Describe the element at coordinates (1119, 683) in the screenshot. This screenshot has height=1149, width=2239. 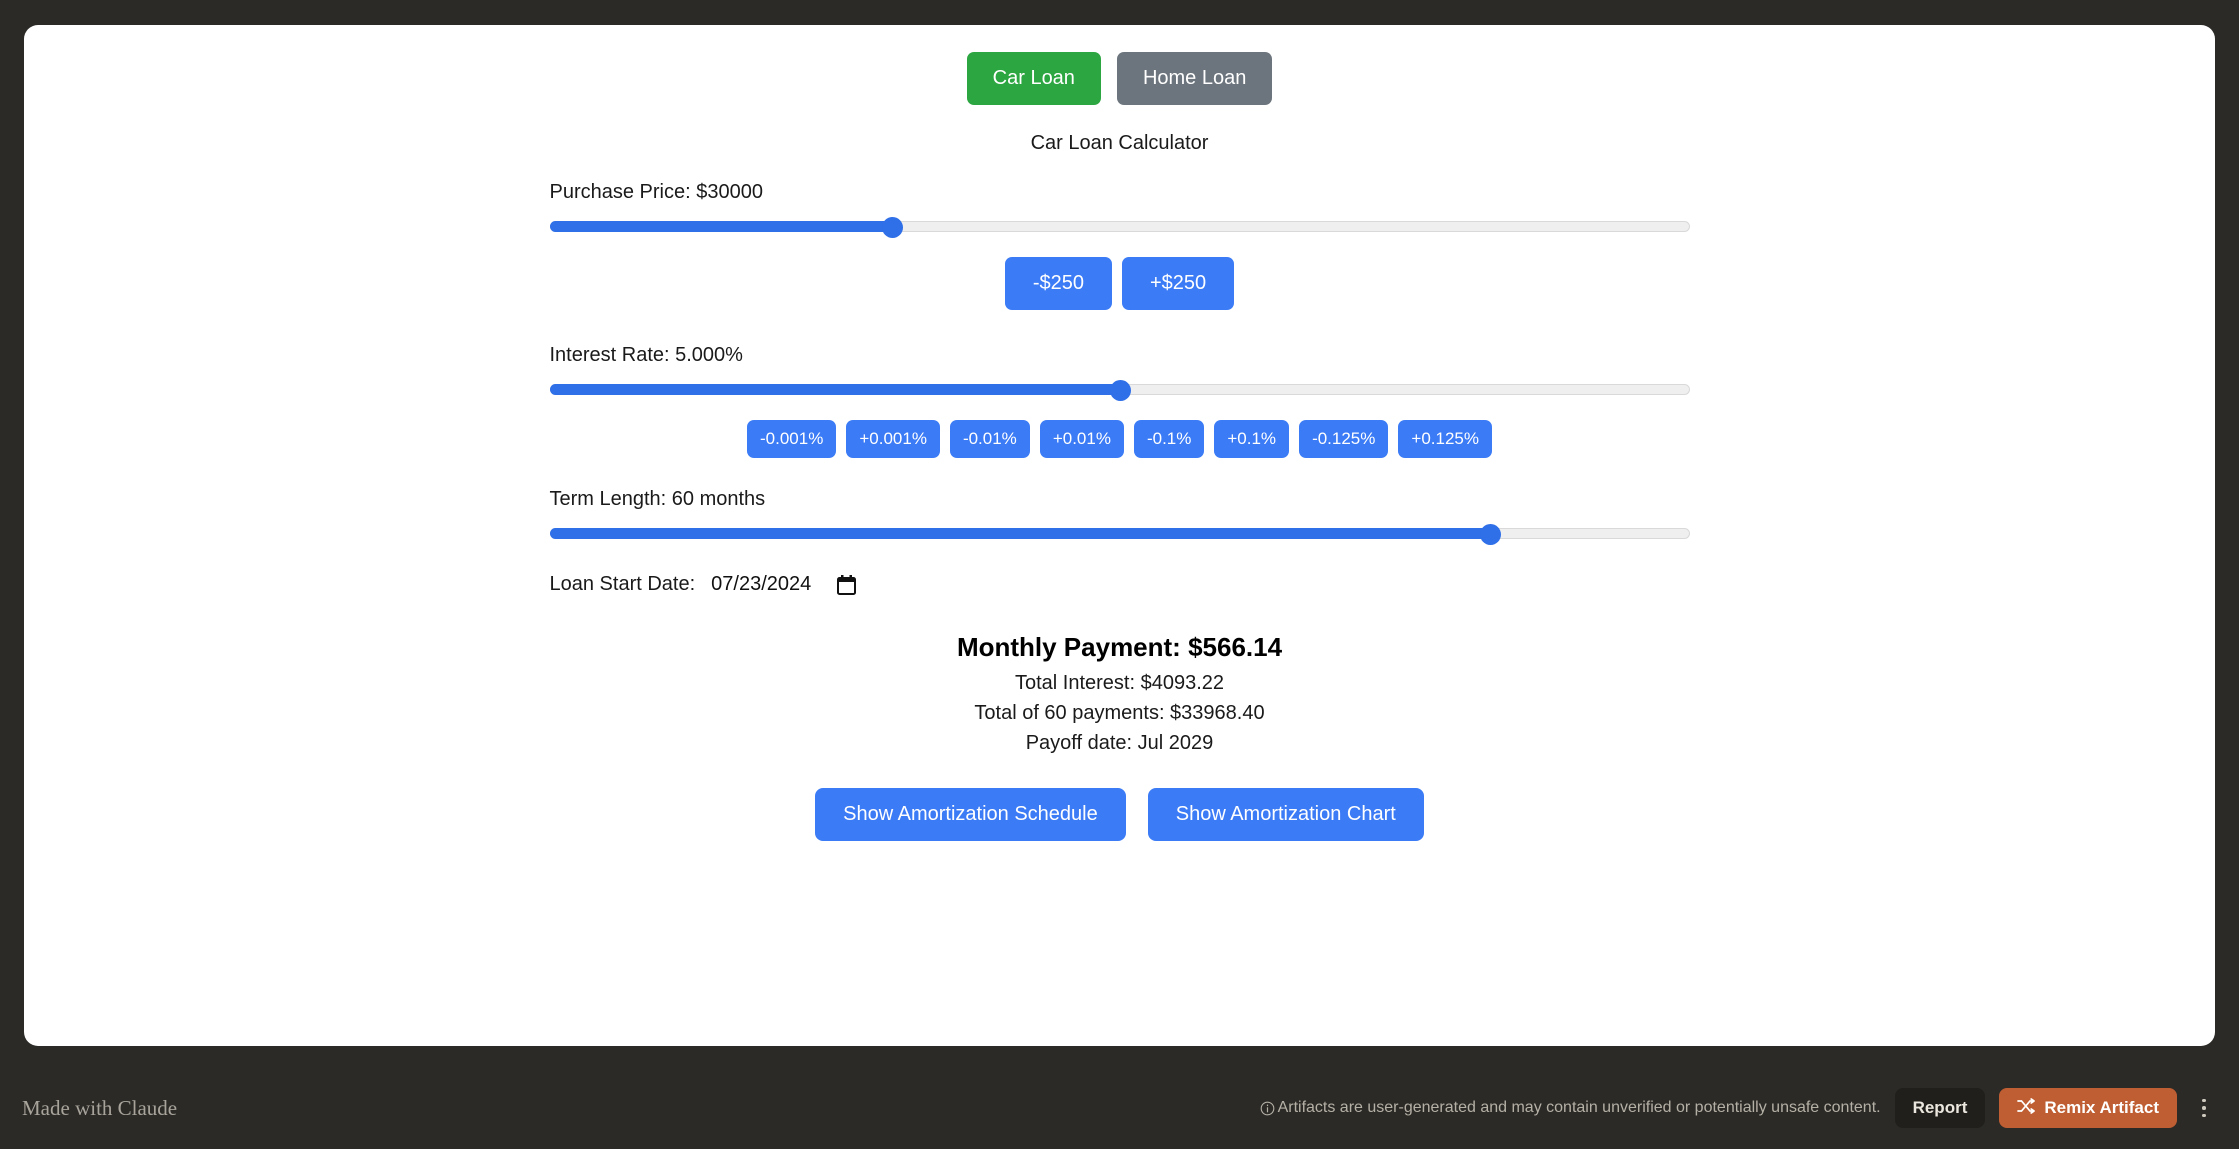
I see `total-interest-value: Total Interest: $4093.22` at that location.